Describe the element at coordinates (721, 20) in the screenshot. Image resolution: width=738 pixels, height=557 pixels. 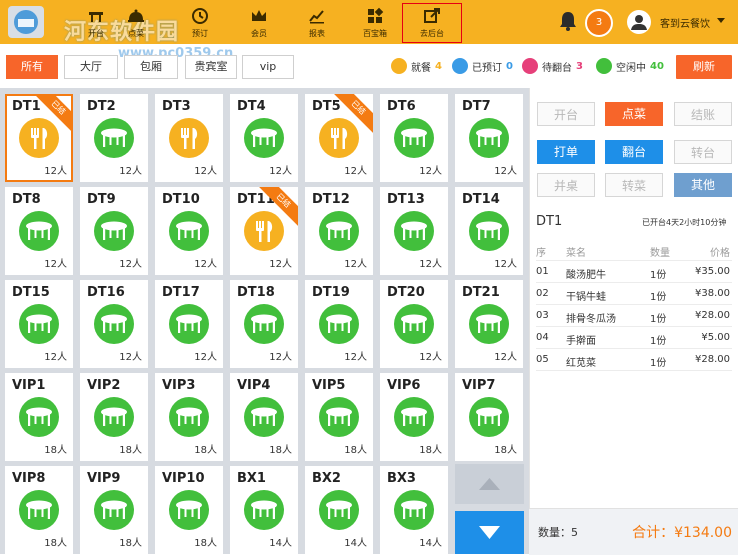
I see `chevron-down-icon` at that location.